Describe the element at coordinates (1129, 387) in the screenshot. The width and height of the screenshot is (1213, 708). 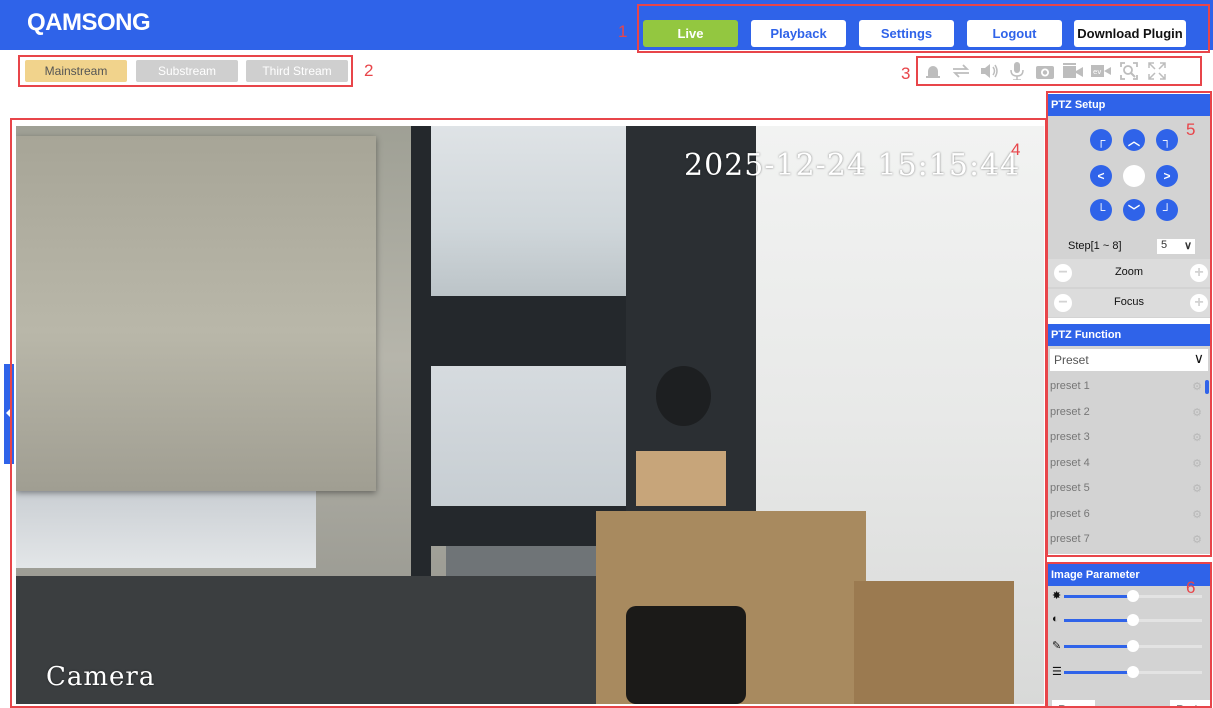
I see `list-item: preset 1 ⚙` at that location.